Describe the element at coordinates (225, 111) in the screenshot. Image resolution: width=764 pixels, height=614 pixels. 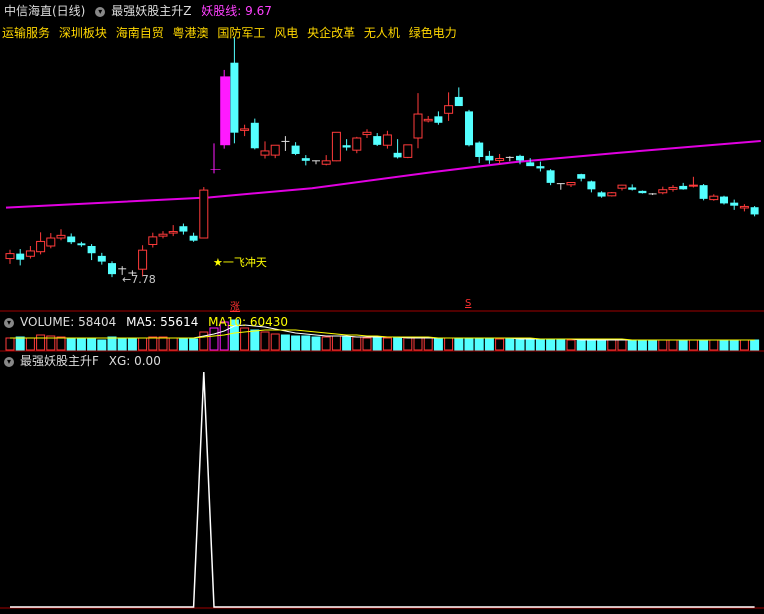
I see `signal-candle` at that location.